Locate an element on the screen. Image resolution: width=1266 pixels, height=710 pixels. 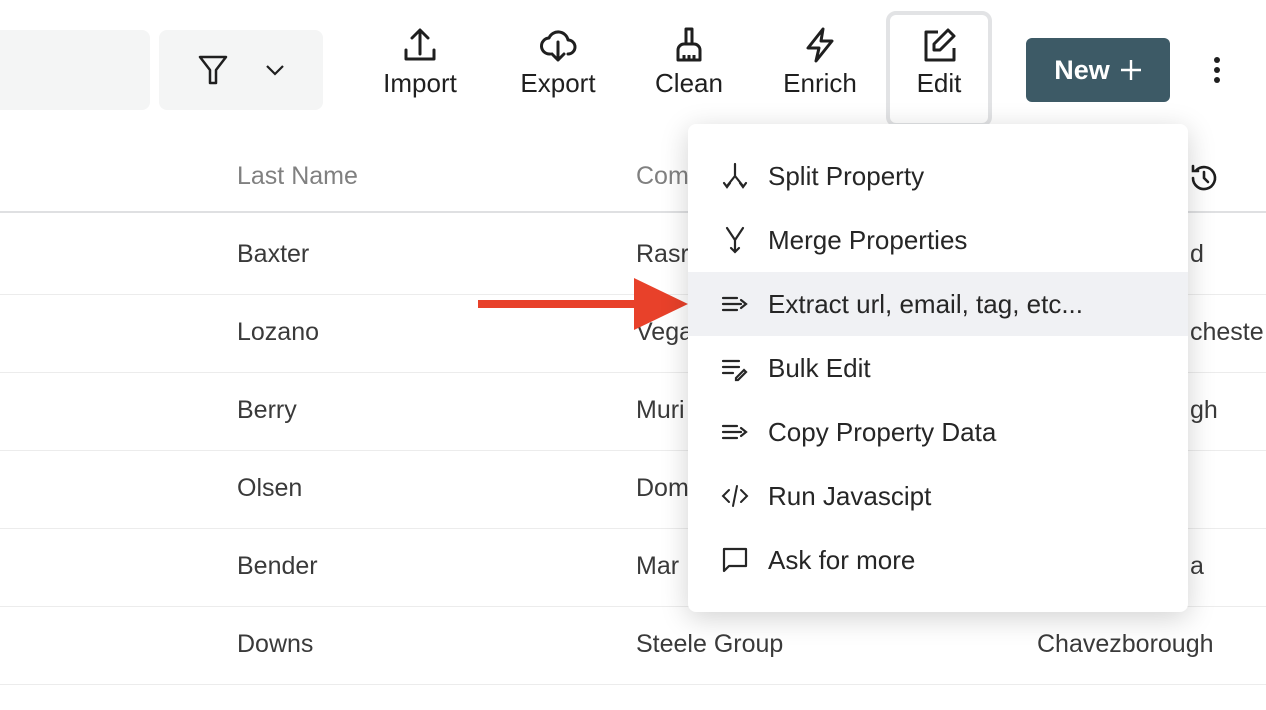
export-button: Export is located at coordinates (558, 62).